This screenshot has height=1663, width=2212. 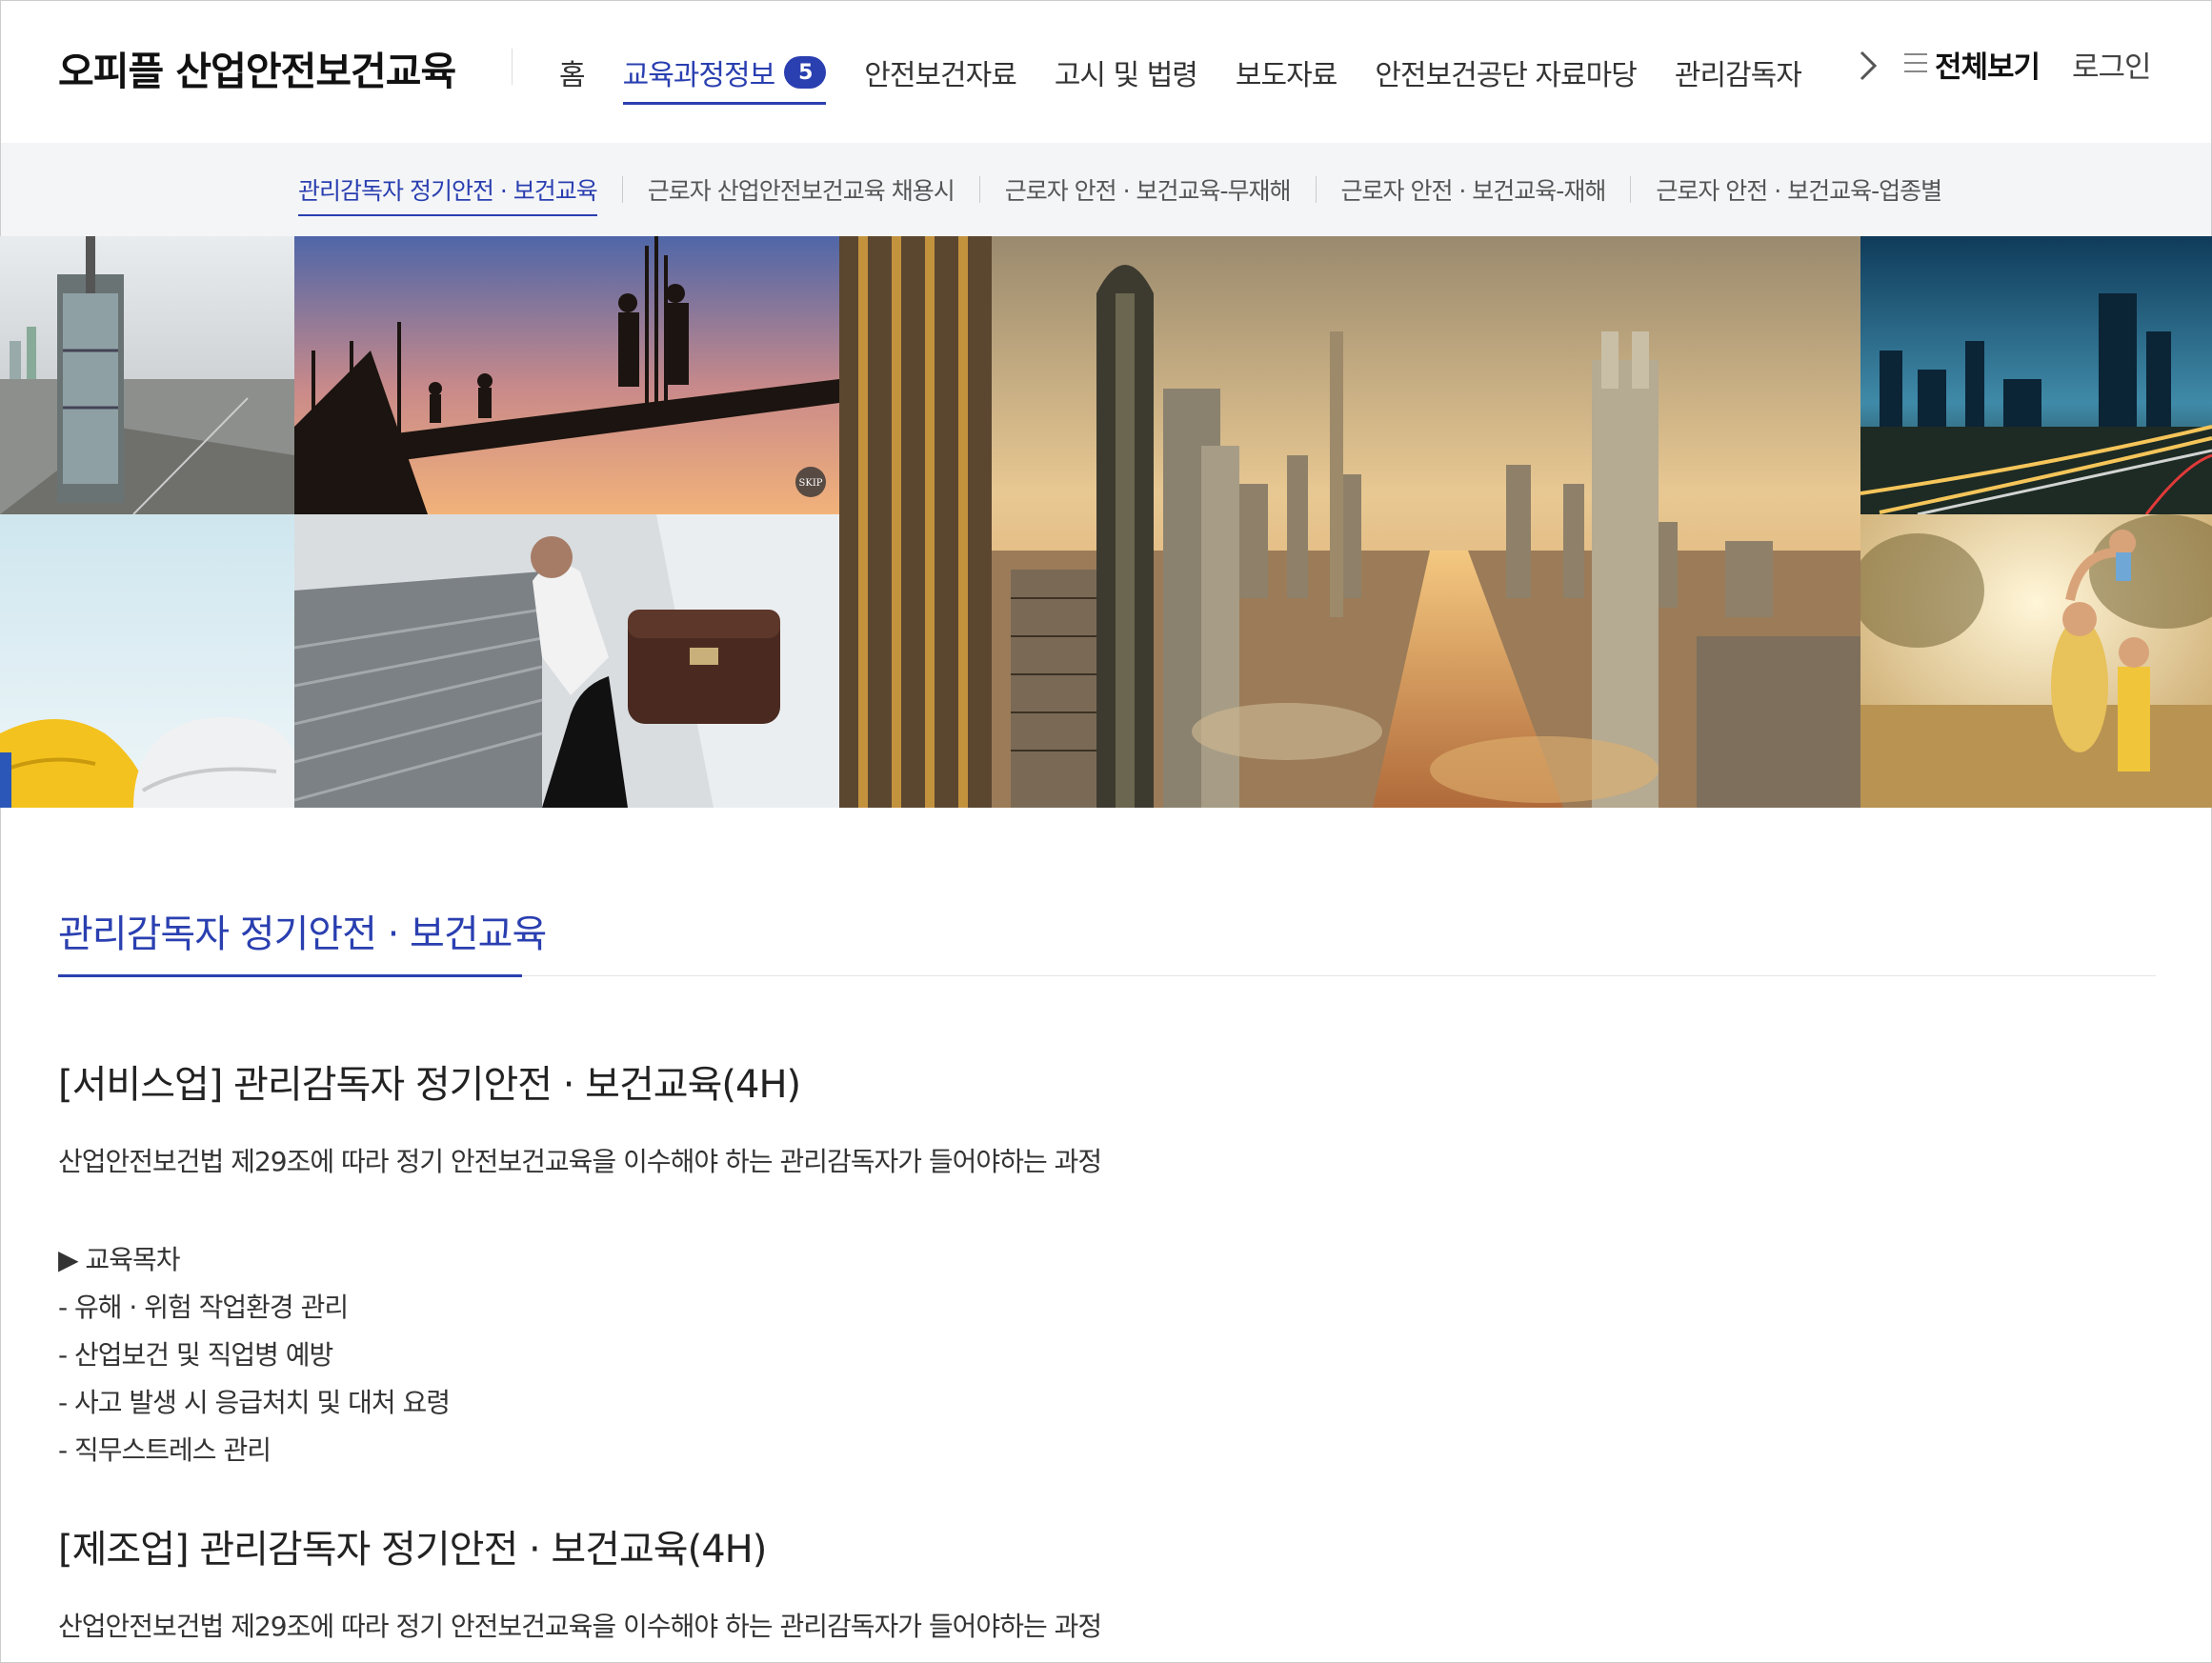 I want to click on nav-label: 보도자료, so click(x=1286, y=75).